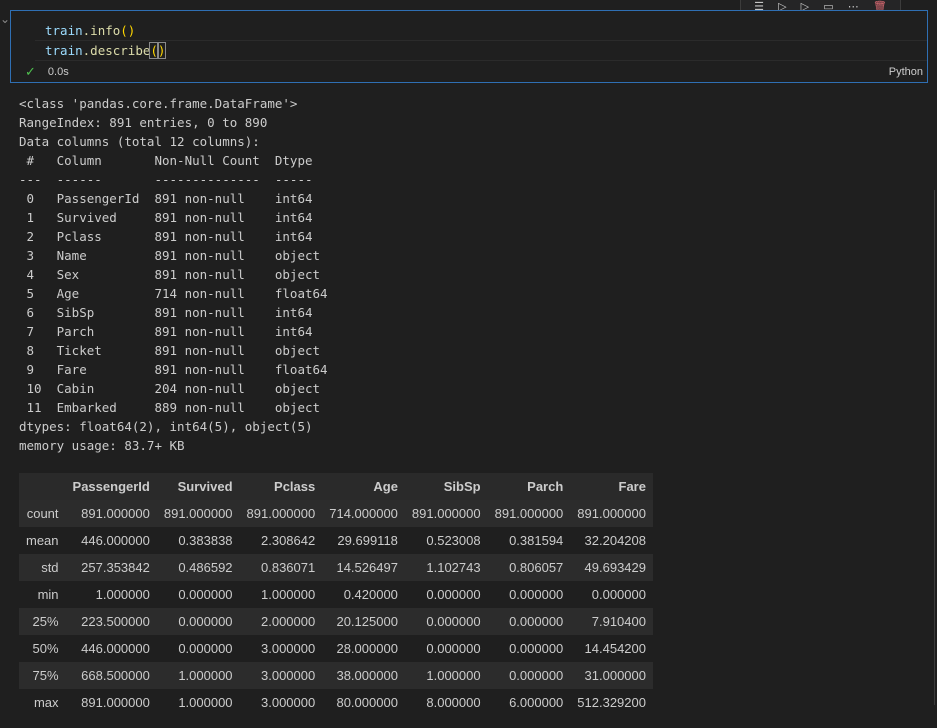 The image size is (937, 728). Describe the element at coordinates (529, 486) in the screenshot. I see `column-header: Parch` at that location.